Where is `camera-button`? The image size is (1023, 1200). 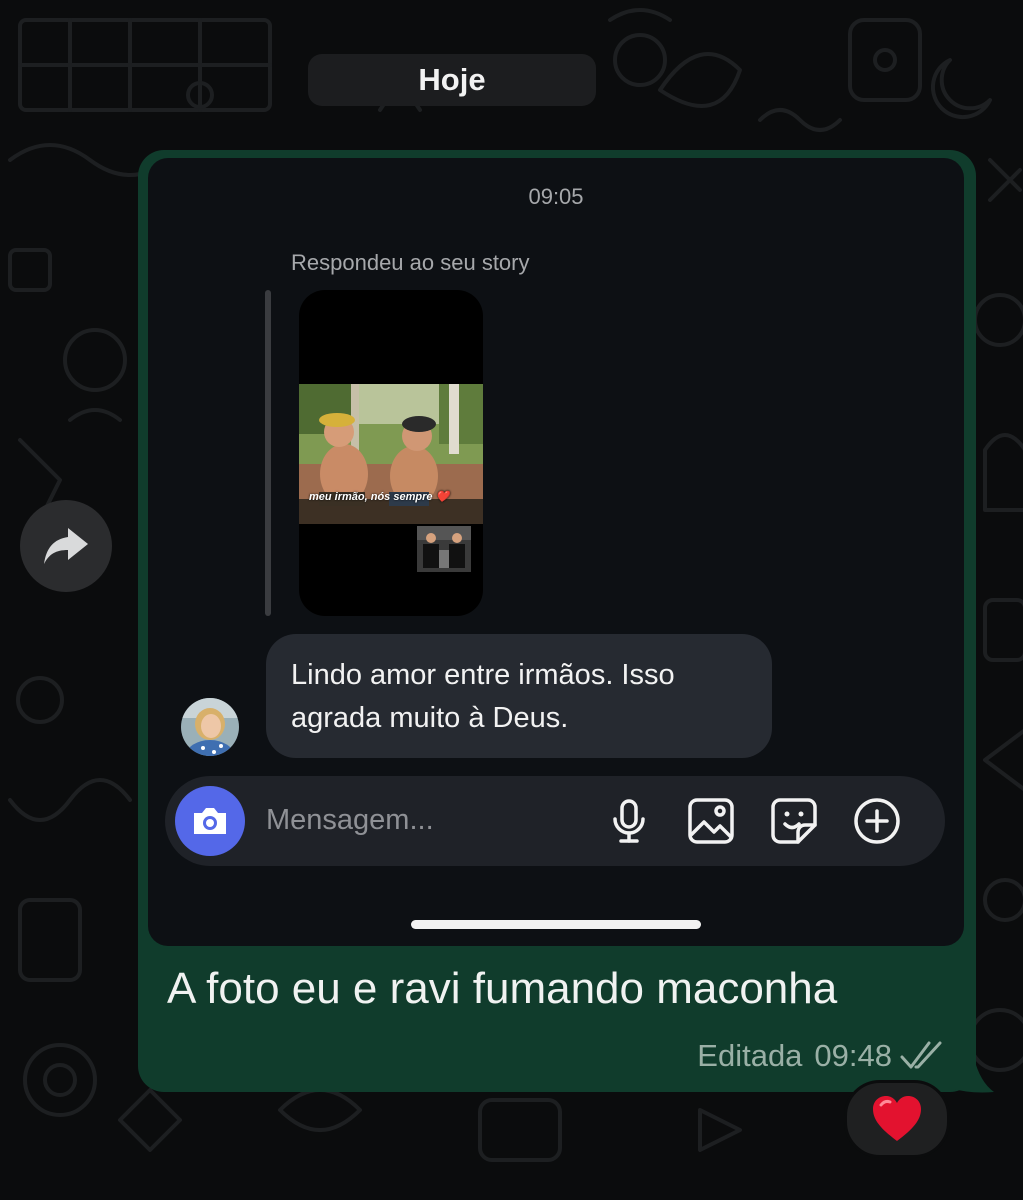
camera-button is located at coordinates (210, 821).